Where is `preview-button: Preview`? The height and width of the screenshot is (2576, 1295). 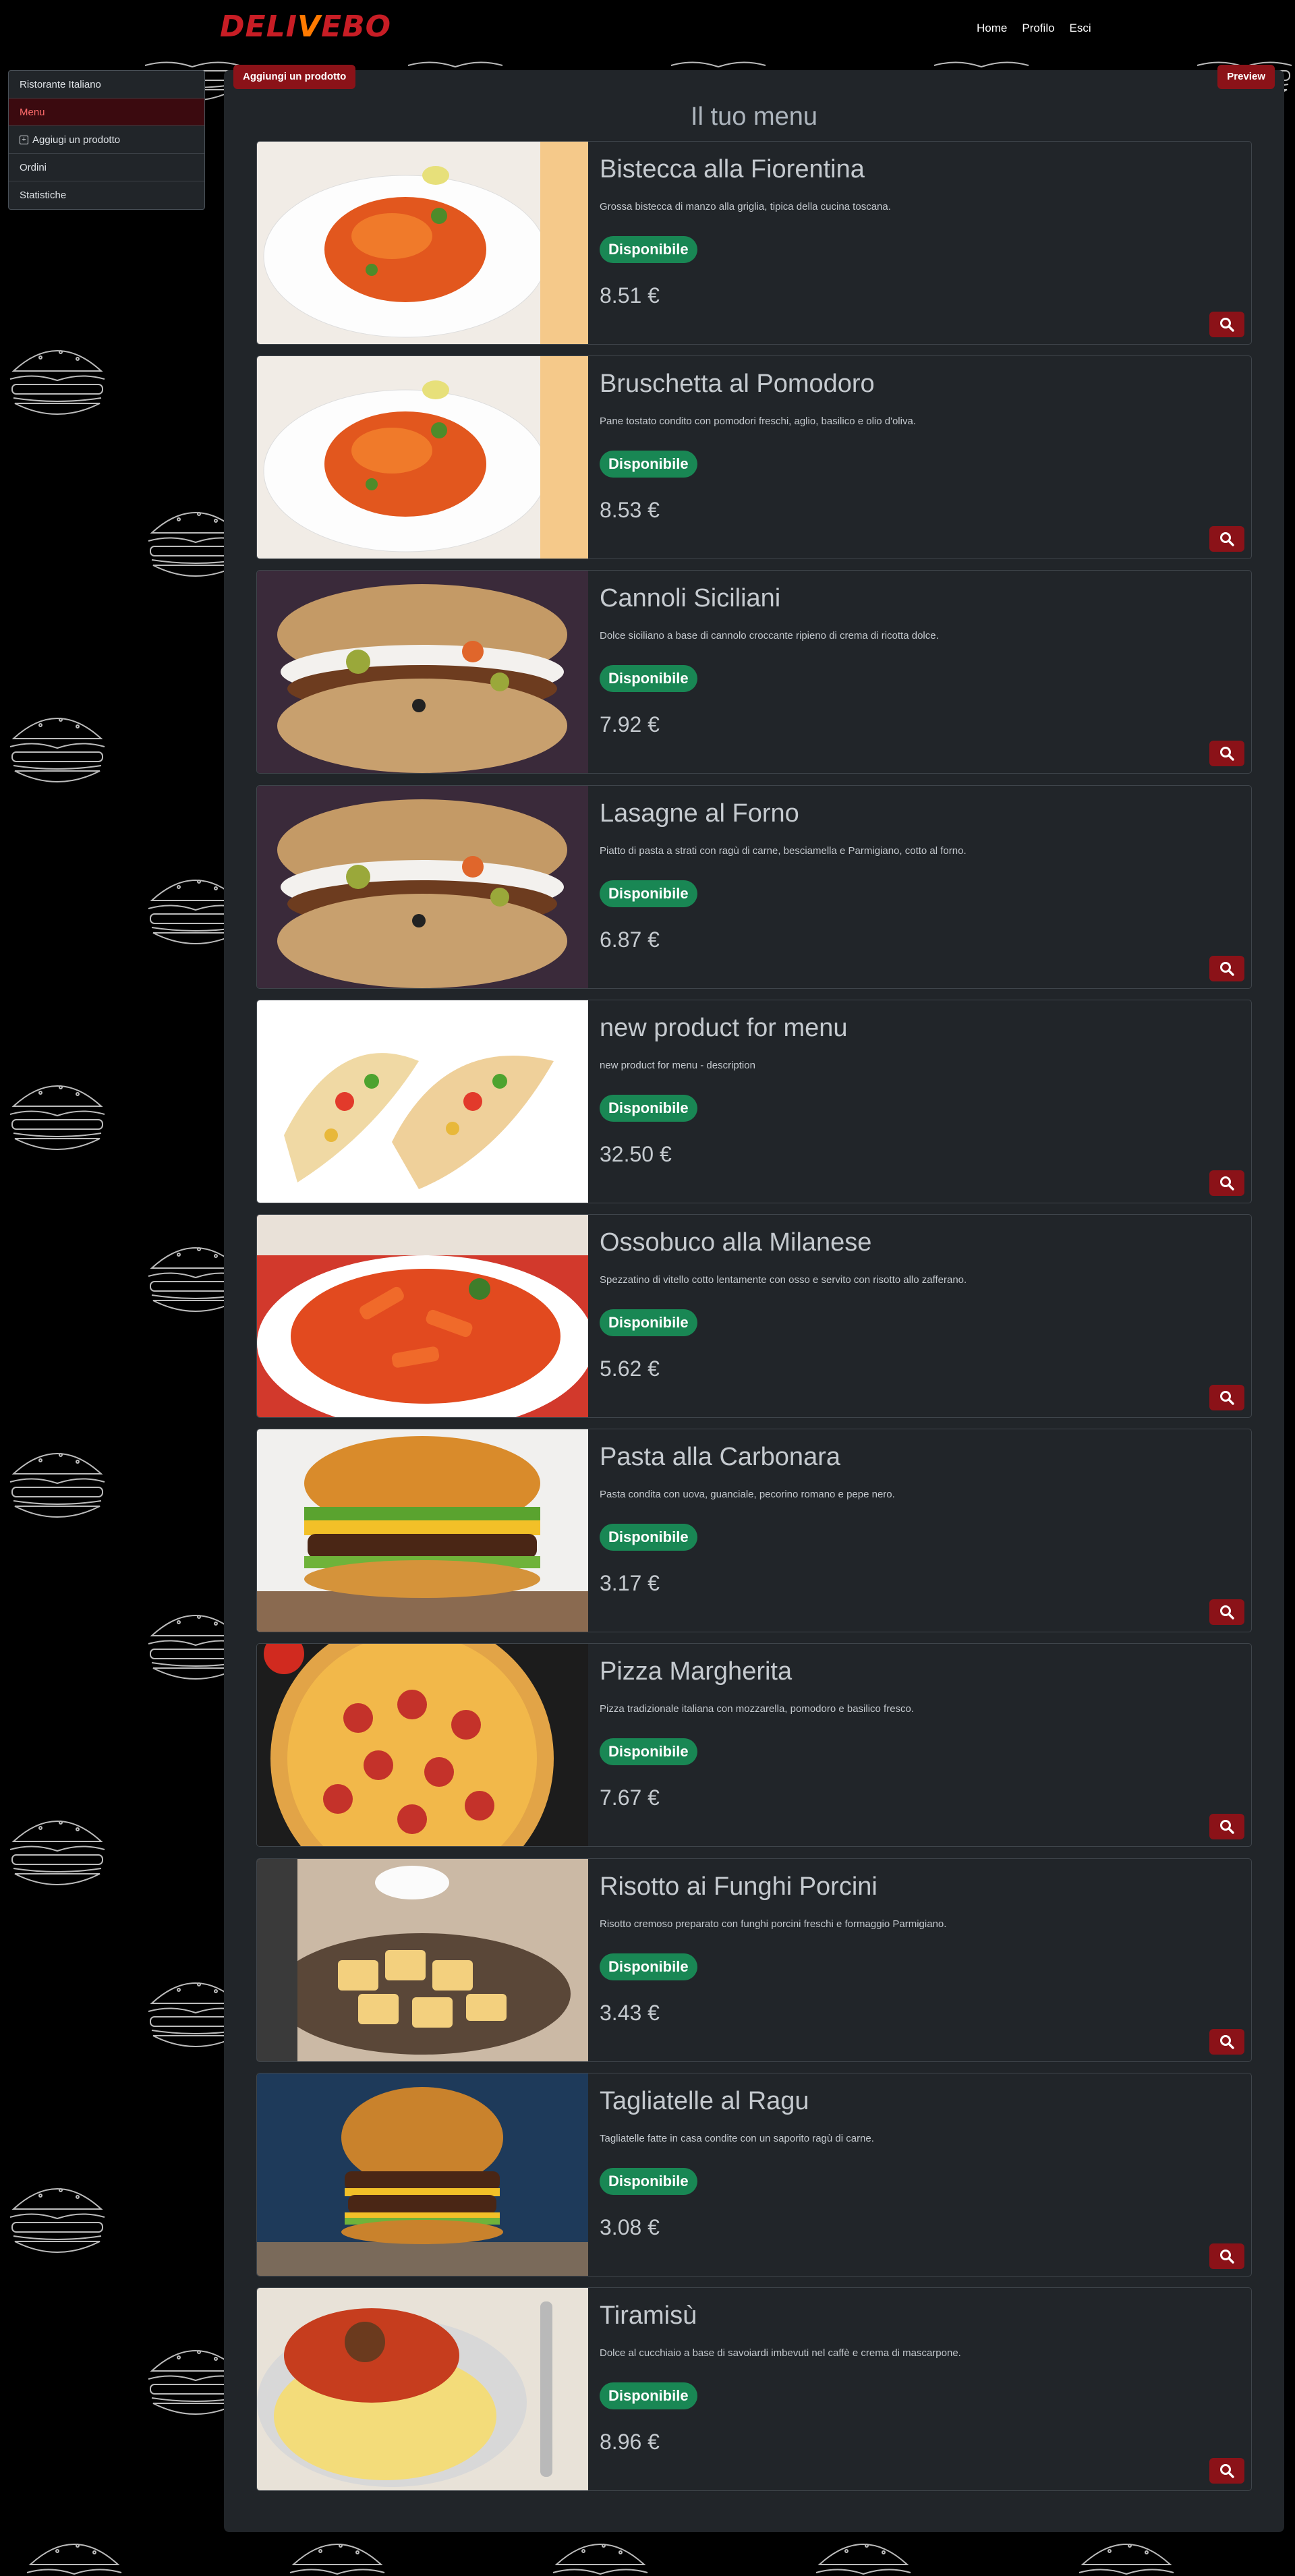 preview-button: Preview is located at coordinates (1246, 77).